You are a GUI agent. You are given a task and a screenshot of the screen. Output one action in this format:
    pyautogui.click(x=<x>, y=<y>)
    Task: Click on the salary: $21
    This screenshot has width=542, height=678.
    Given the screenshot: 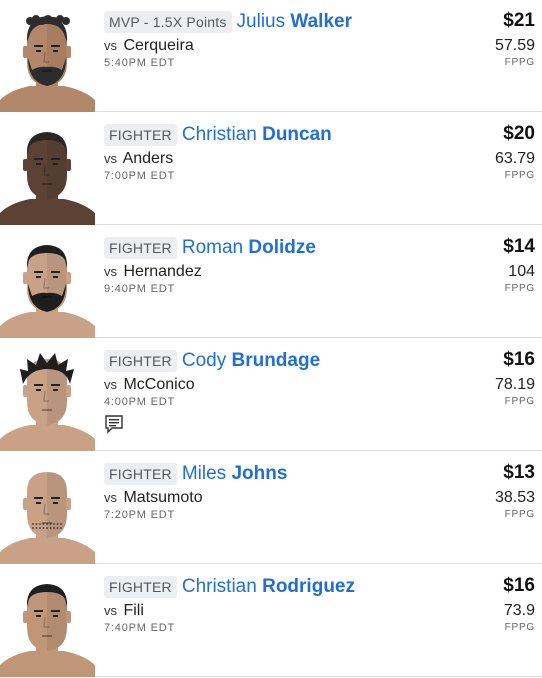 What is the action you would take?
    pyautogui.click(x=519, y=20)
    